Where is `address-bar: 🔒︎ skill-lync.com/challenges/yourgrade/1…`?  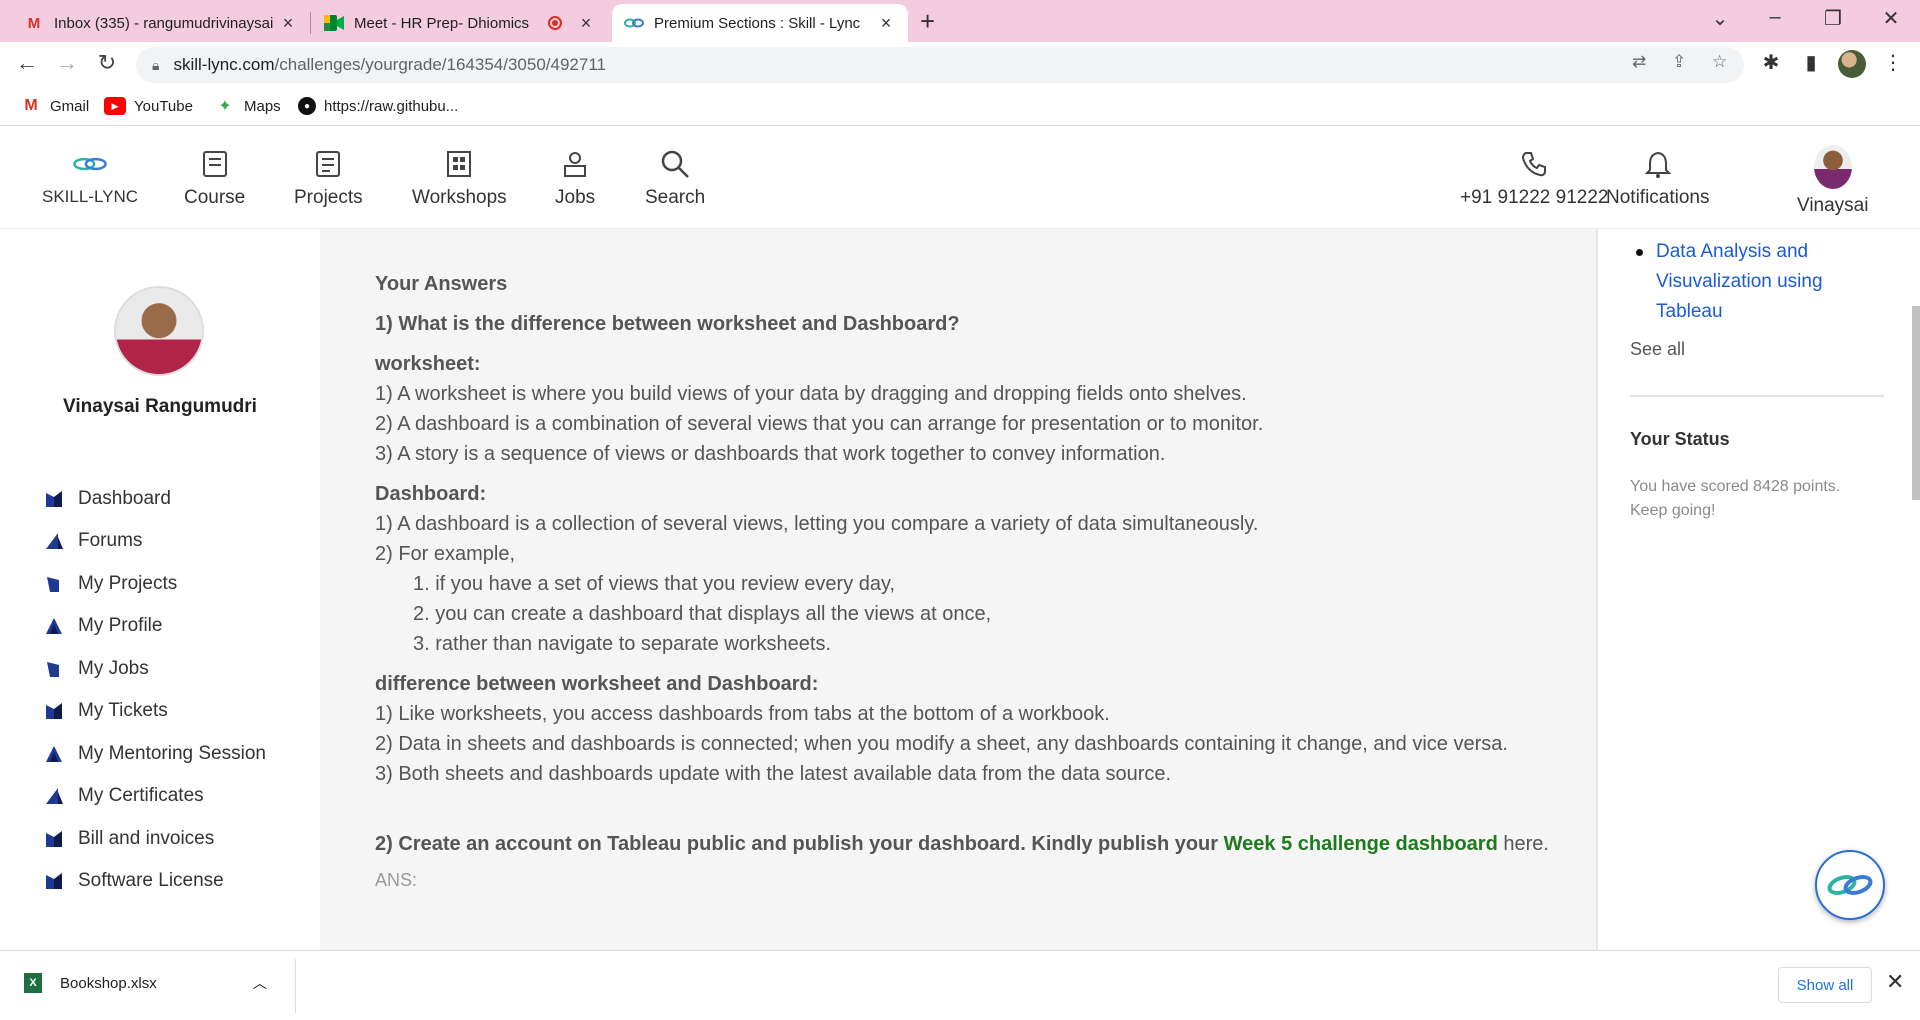
address-bar: 🔒︎ skill-lync.com/challenges/yourgrade/1… is located at coordinates (940, 65).